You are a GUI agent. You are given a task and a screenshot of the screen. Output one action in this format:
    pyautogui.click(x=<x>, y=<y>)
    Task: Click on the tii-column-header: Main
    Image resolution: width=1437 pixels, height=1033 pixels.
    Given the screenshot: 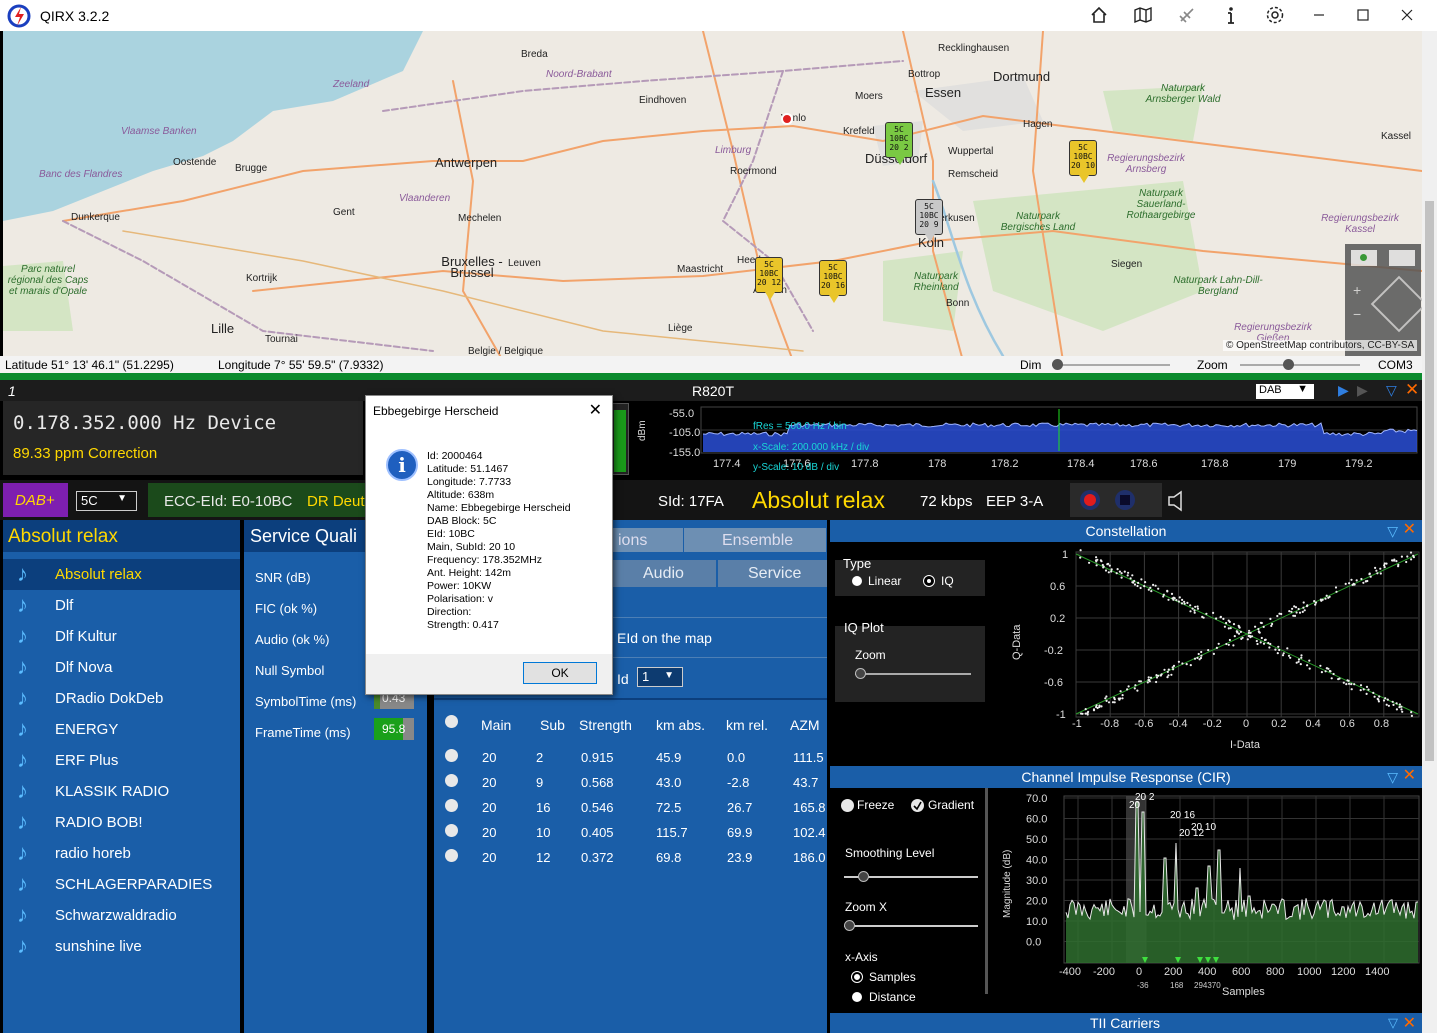 What is the action you would take?
    pyautogui.click(x=496, y=725)
    